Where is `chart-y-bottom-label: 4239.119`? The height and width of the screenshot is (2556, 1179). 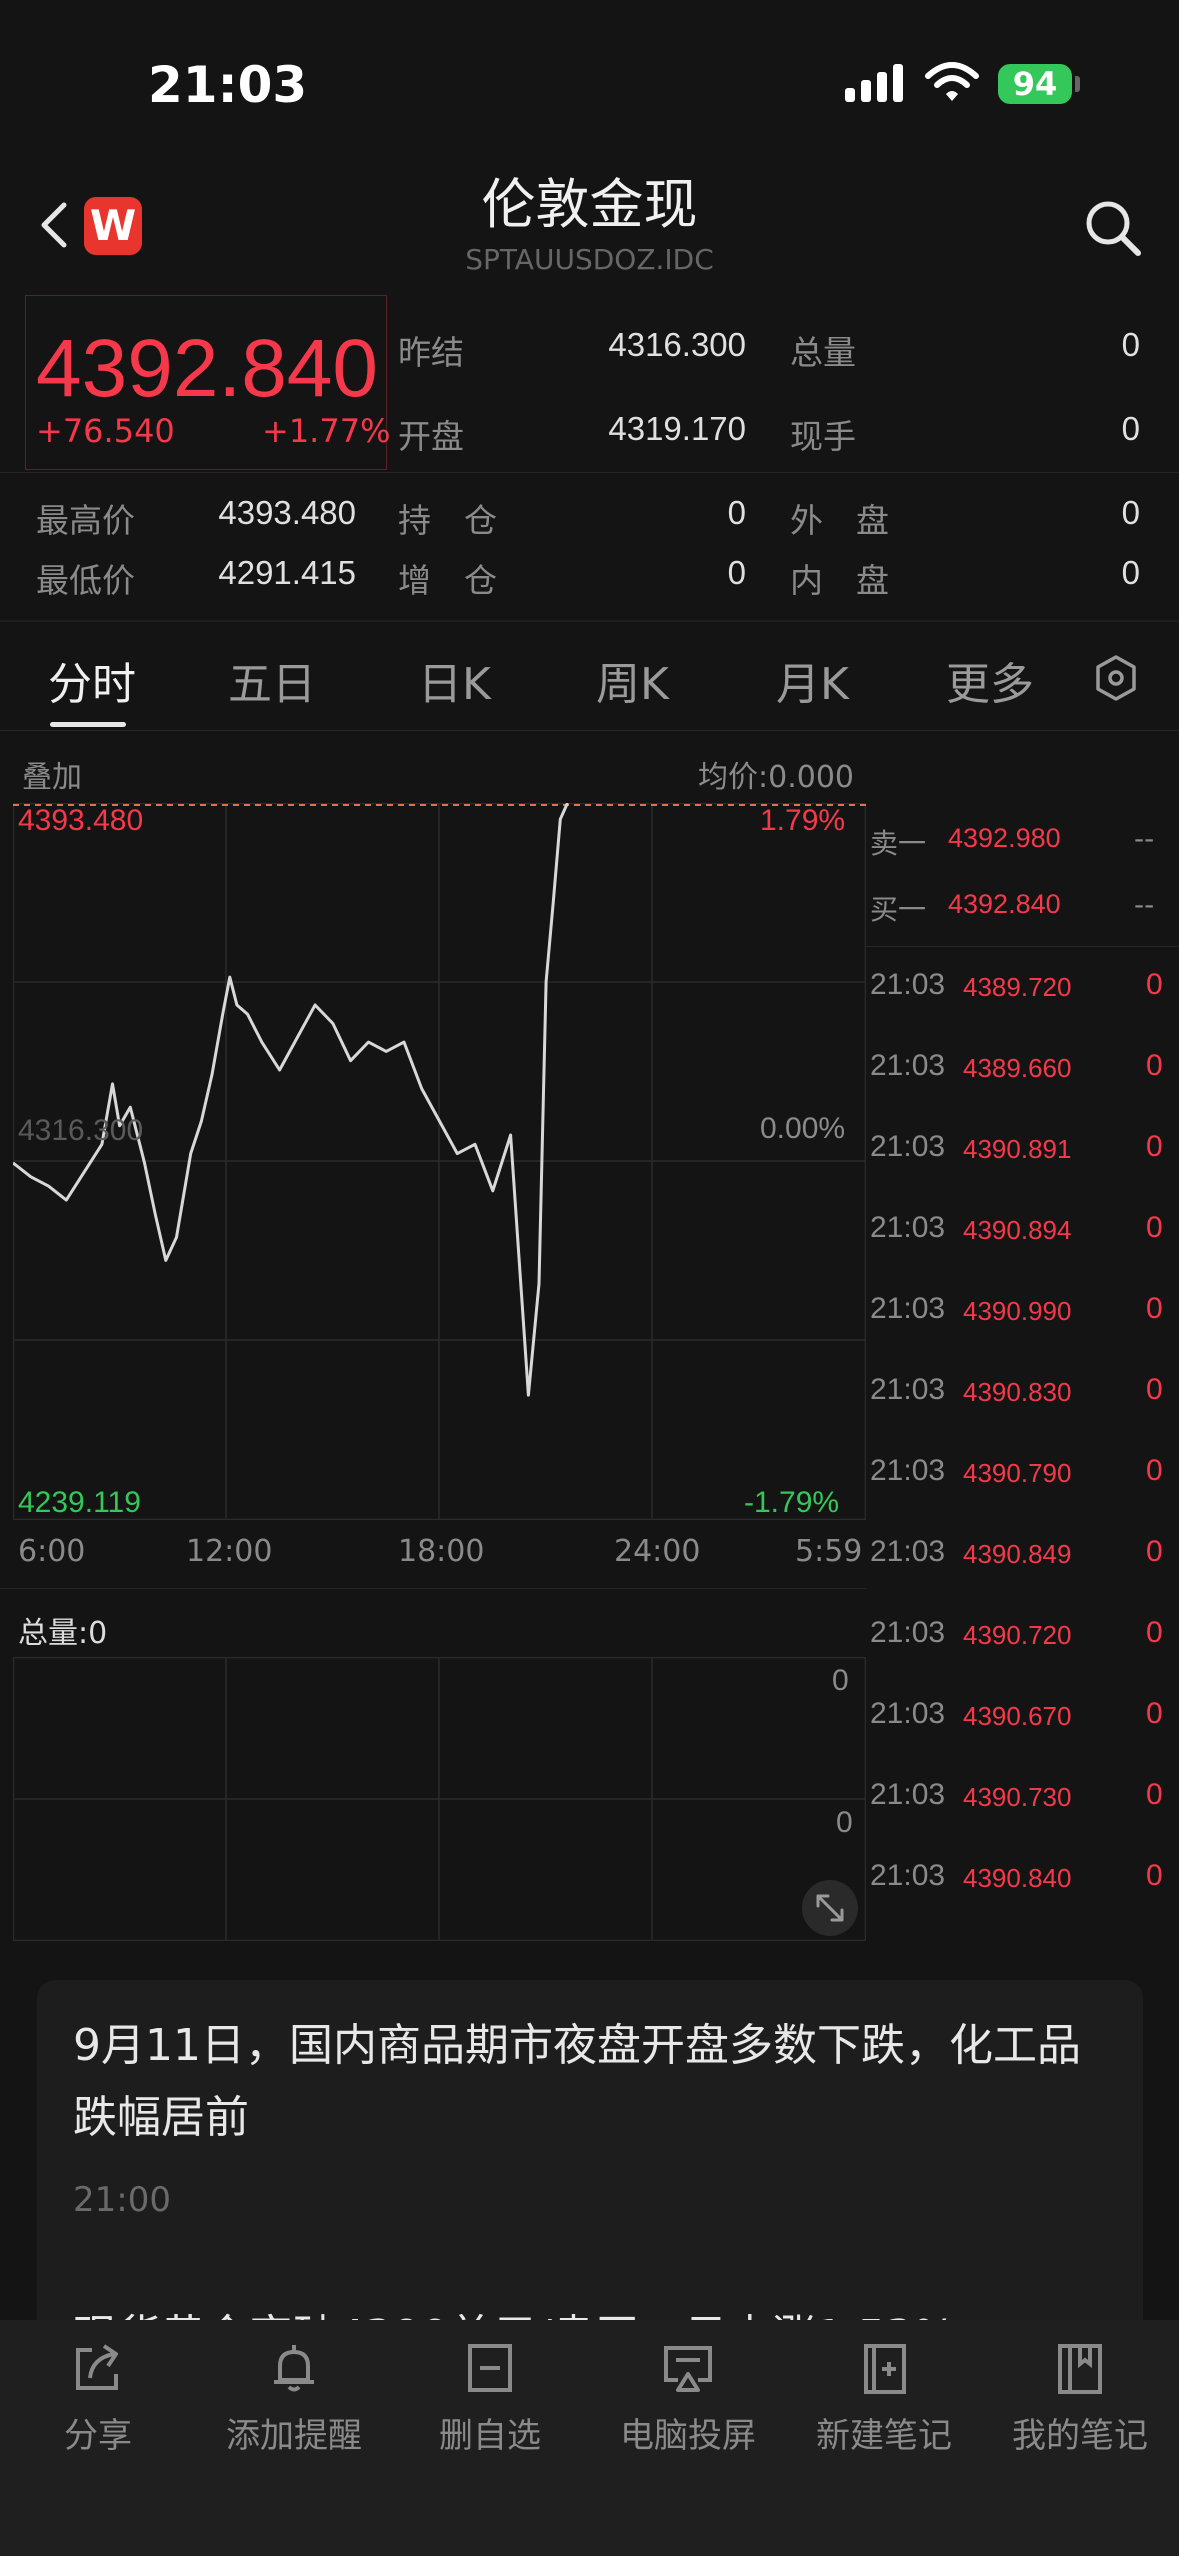 chart-y-bottom-label: 4239.119 is located at coordinates (79, 1502).